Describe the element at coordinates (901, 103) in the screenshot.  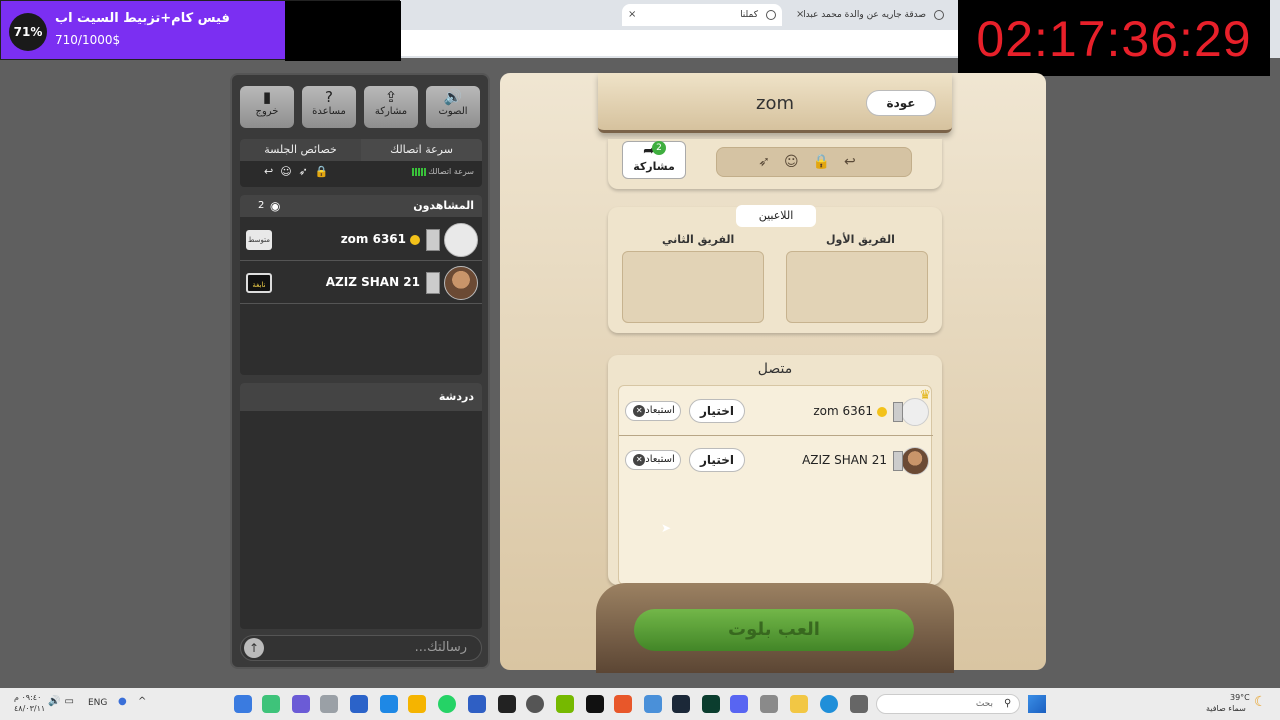
I see `back-button: عودة` at that location.